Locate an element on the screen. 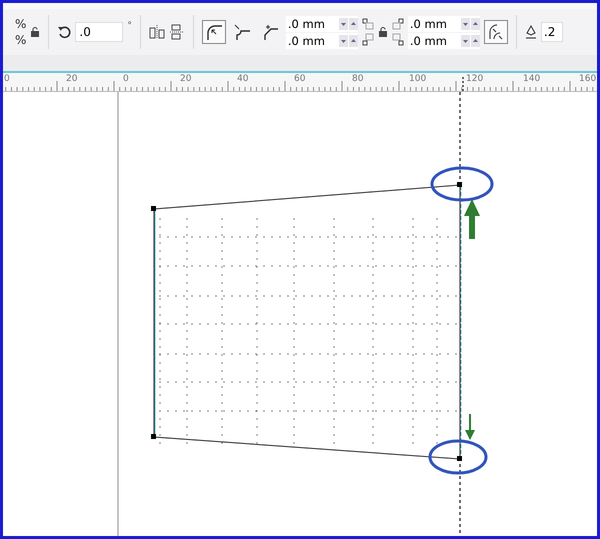  degree-label: ° is located at coordinates (129, 26).